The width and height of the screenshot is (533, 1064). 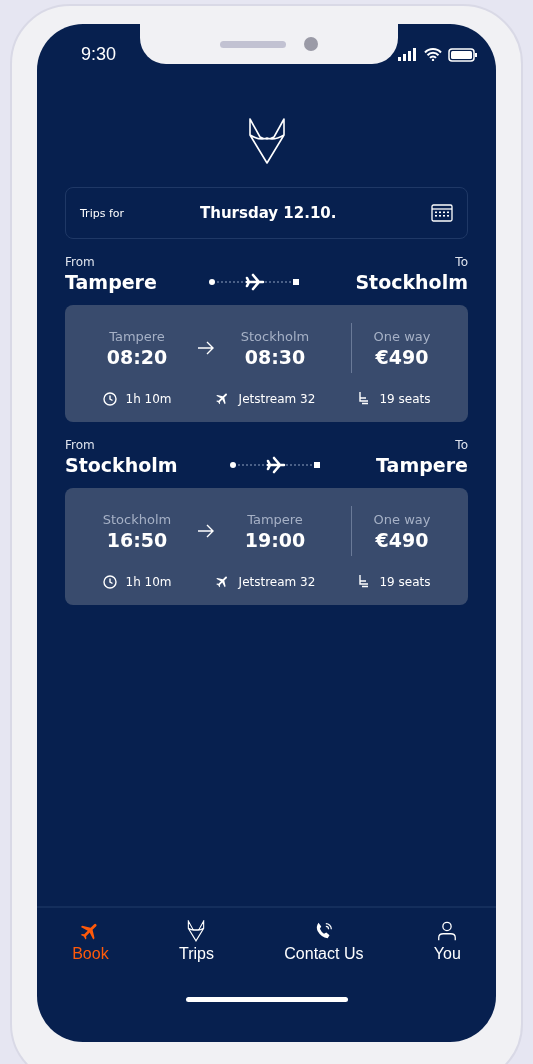 I want to click on battery-icon, so click(x=463, y=54).